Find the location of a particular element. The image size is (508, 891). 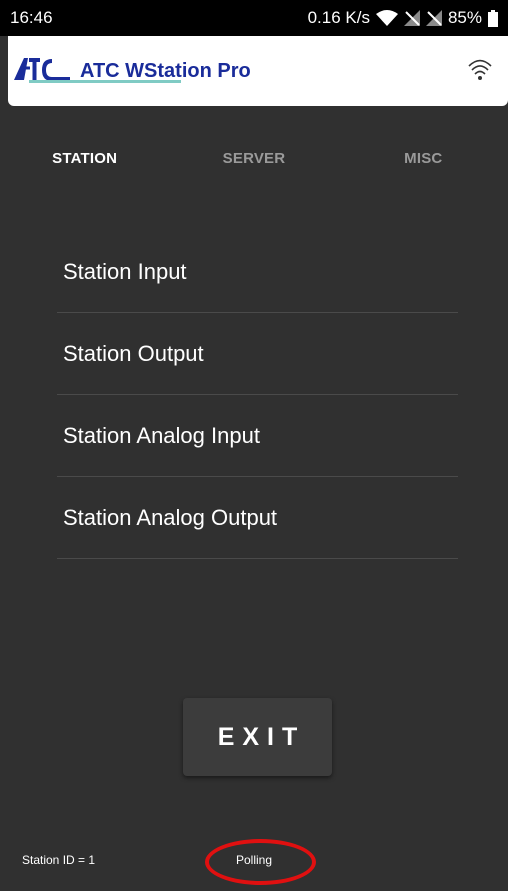

active-tab-indicator is located at coordinates (105, 81).